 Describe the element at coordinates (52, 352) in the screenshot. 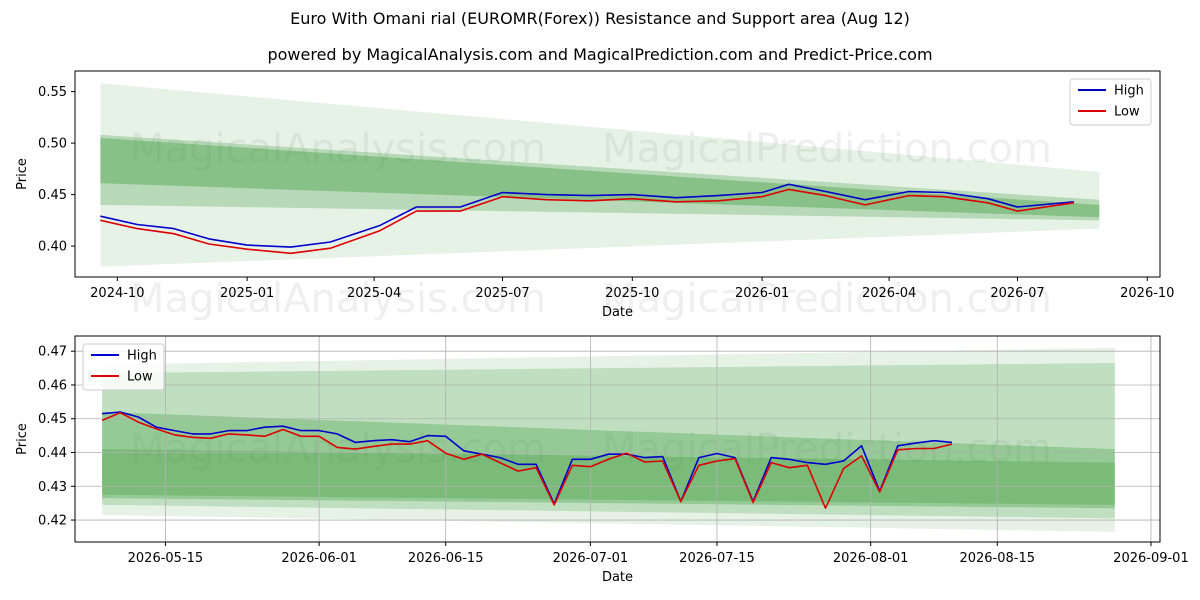

I see `y-tick-label: 0.47` at that location.